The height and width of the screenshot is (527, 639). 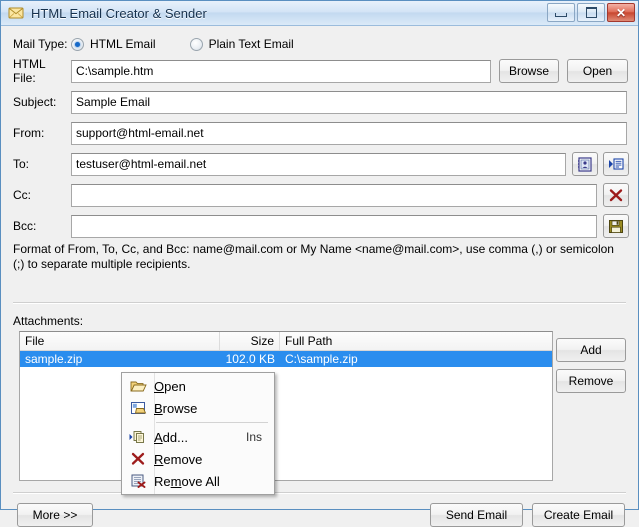 I want to click on radio-html-email-label: HTML Email, so click(x=123, y=44).